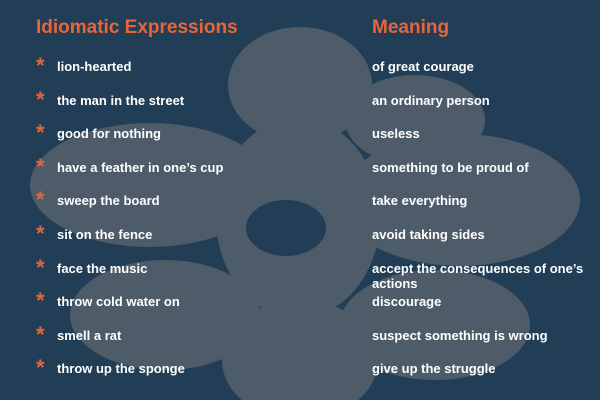 This screenshot has width=600, height=400. I want to click on idiom-text: throw cold water on, so click(118, 302).